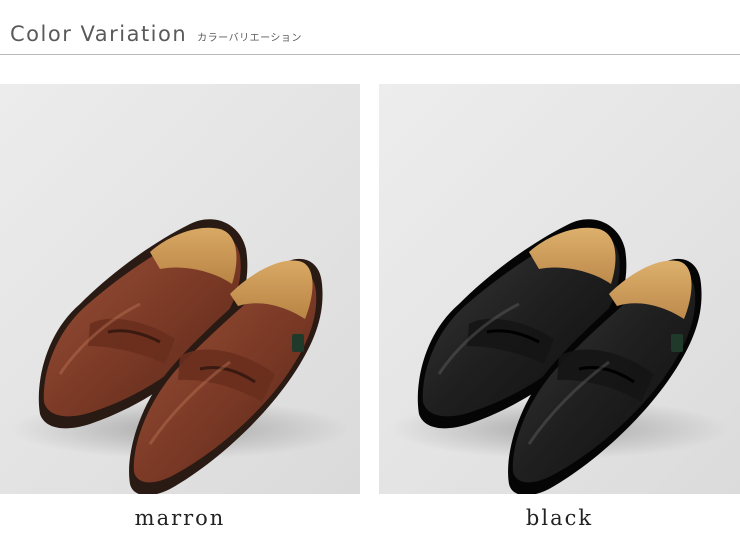  Describe the element at coordinates (559, 518) in the screenshot. I see `variation-label-black: black` at that location.